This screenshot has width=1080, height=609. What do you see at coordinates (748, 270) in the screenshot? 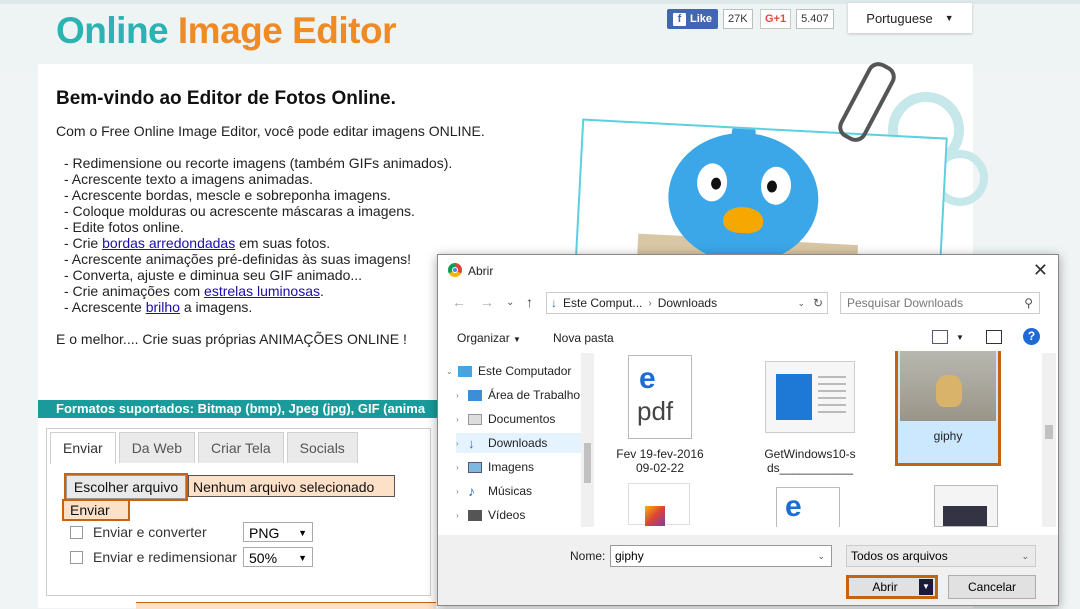
I see `dialog-titlebar: Abrir ✕` at bounding box center [748, 270].